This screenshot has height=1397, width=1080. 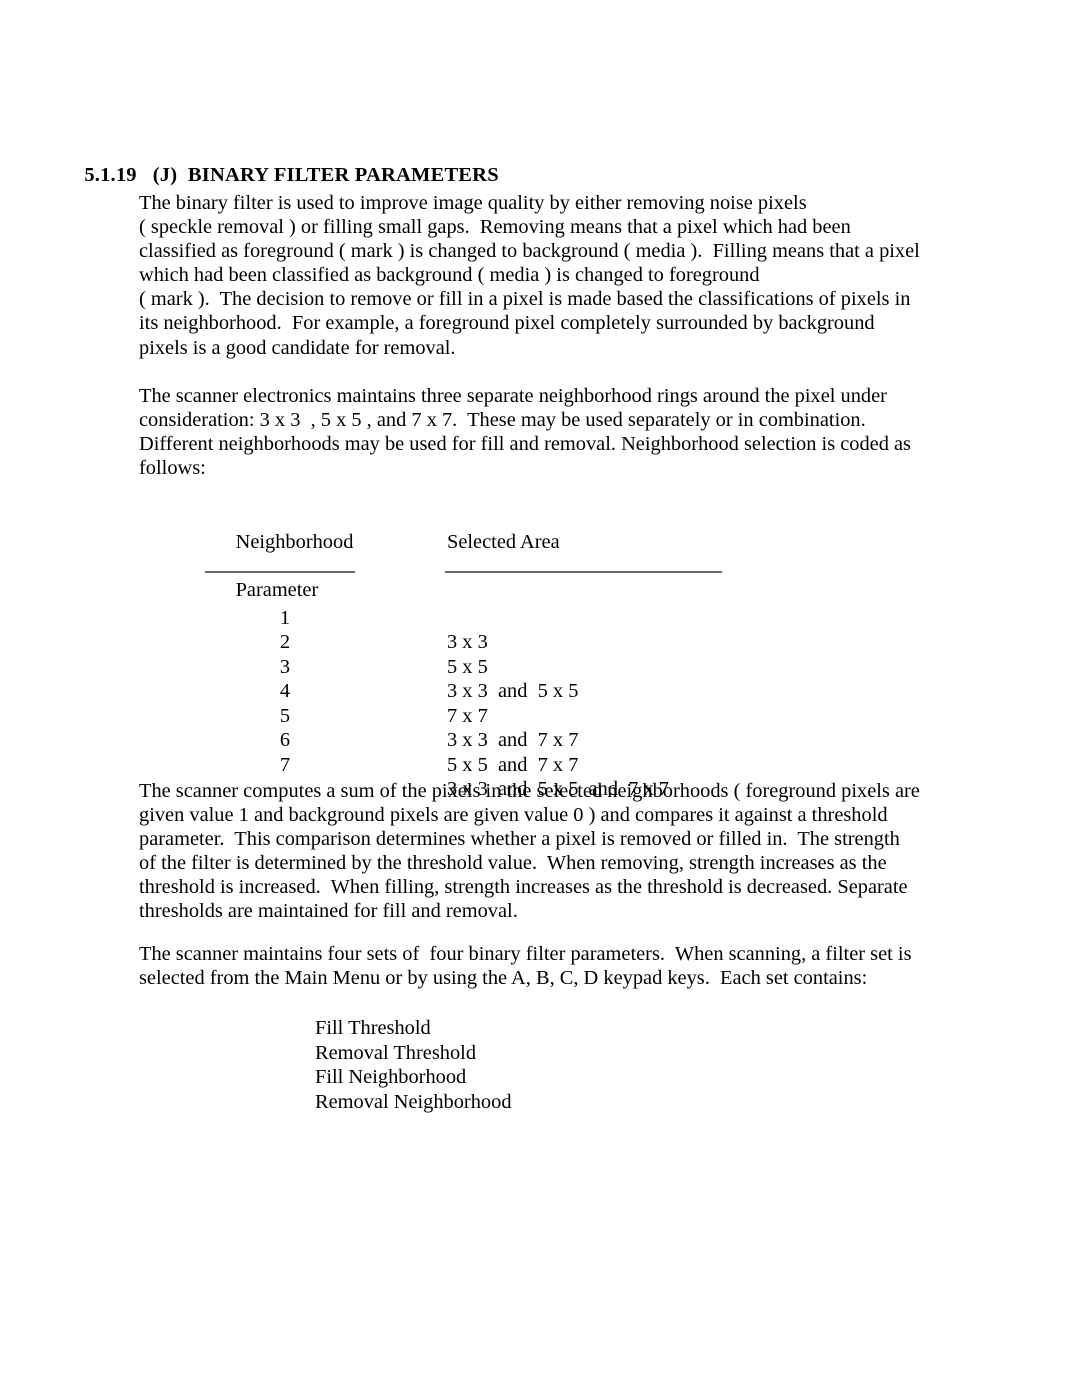 I want to click on table-row: 5 3 x 3 and 7 x 7, so click(x=540, y=715).